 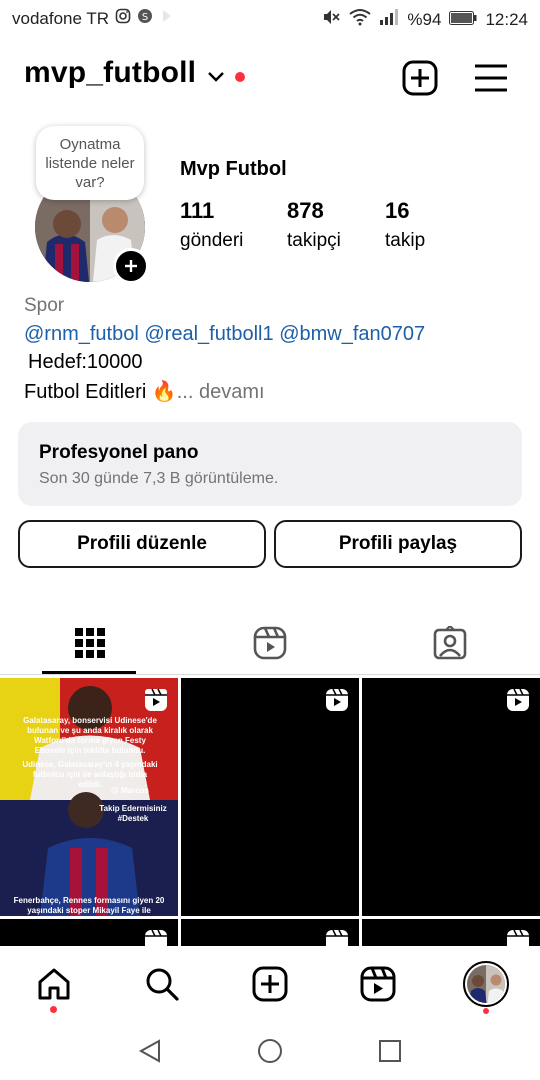 I want to click on search-icon, so click(x=162, y=986).